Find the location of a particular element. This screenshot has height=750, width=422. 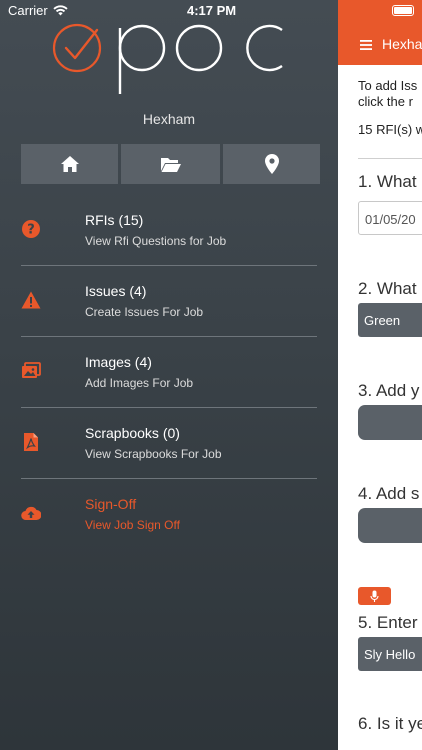

home-button is located at coordinates (69, 164).